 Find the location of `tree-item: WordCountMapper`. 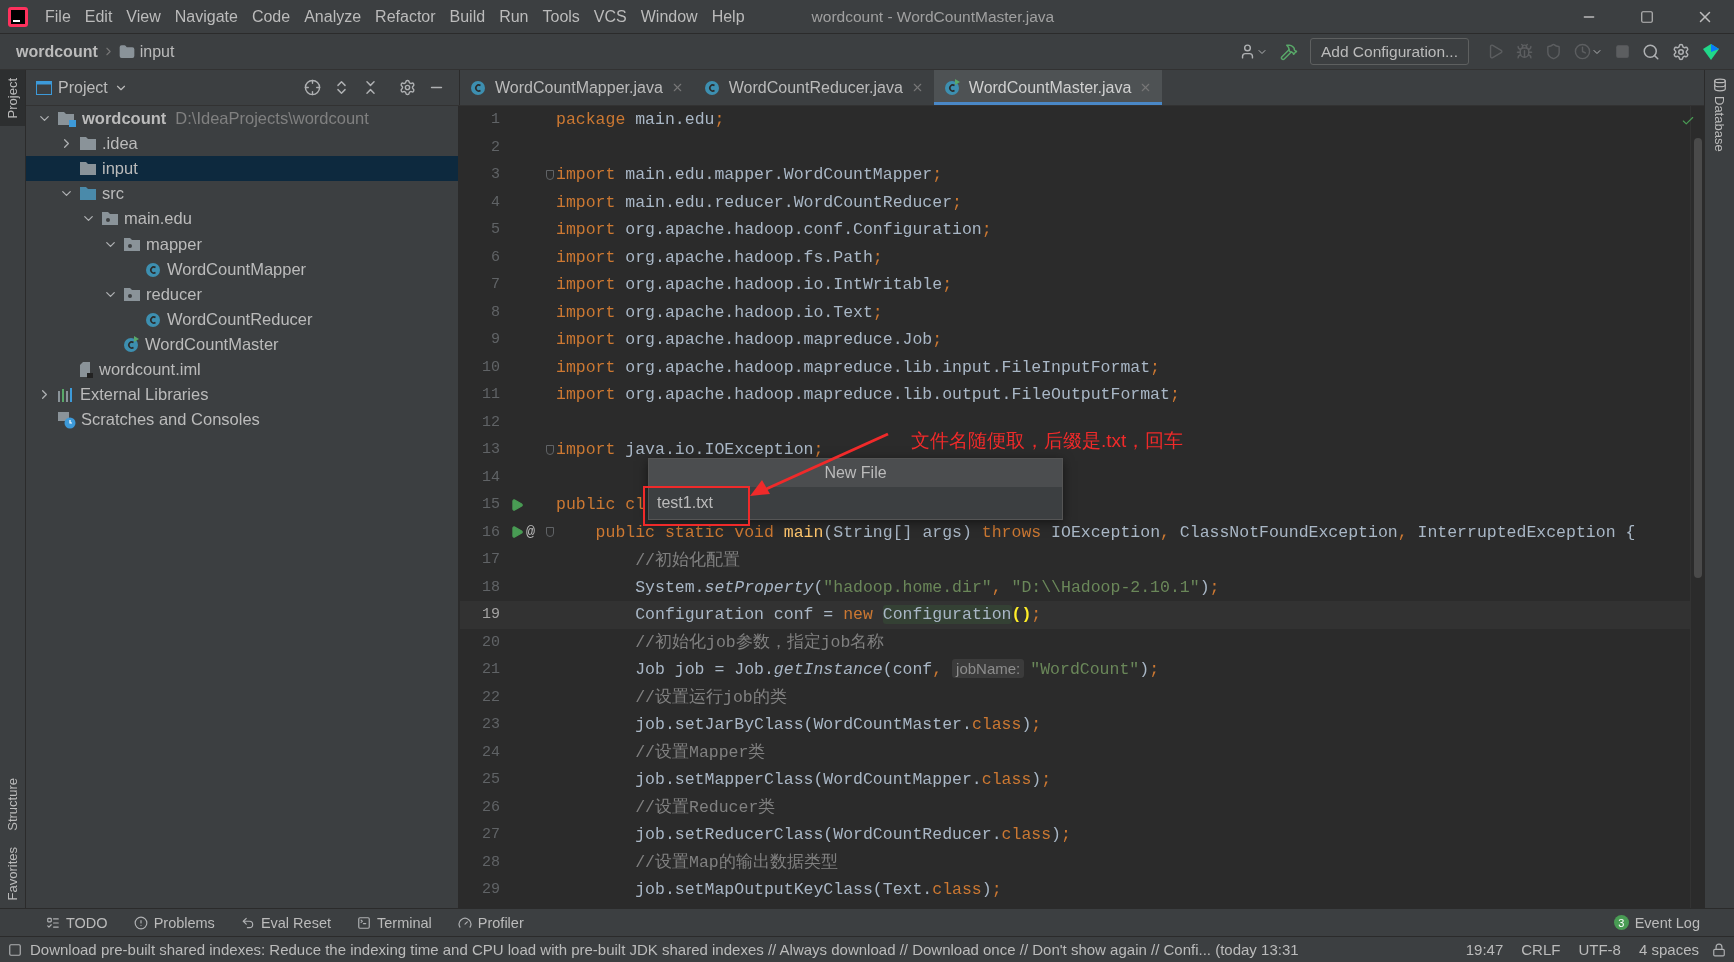

tree-item: WordCountMapper is located at coordinates (242, 269).